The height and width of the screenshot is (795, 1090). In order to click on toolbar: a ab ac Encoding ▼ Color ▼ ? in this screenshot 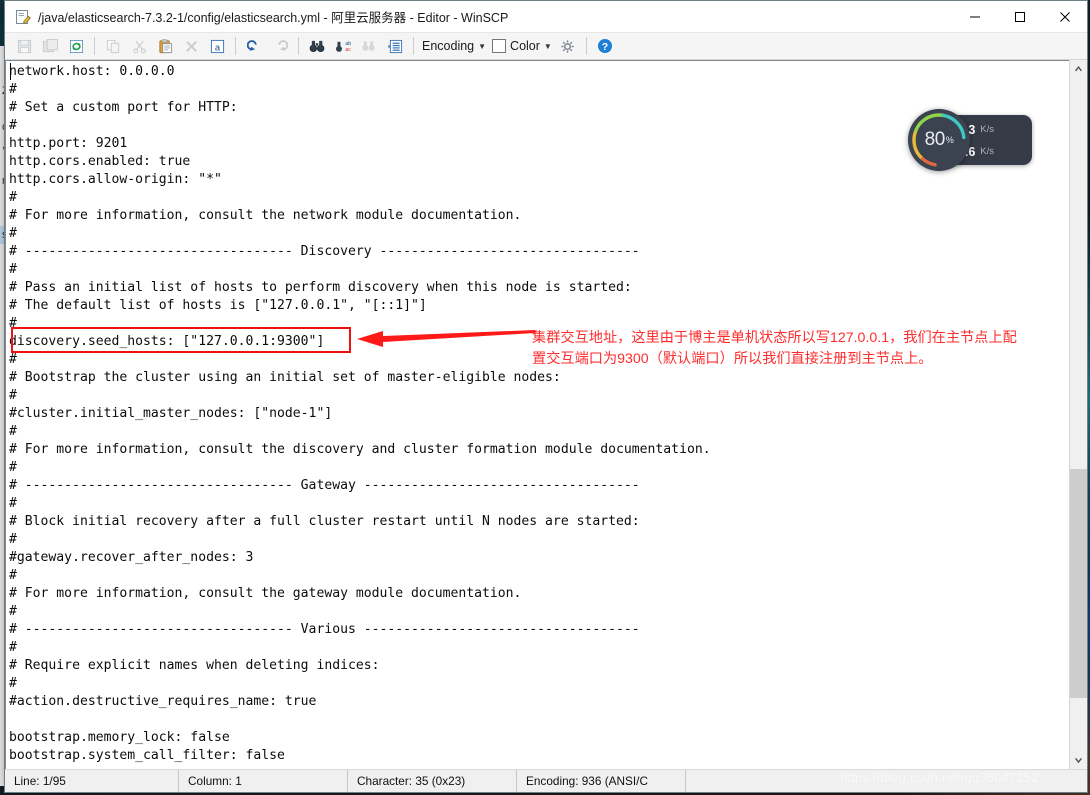, I will do `click(546, 46)`.